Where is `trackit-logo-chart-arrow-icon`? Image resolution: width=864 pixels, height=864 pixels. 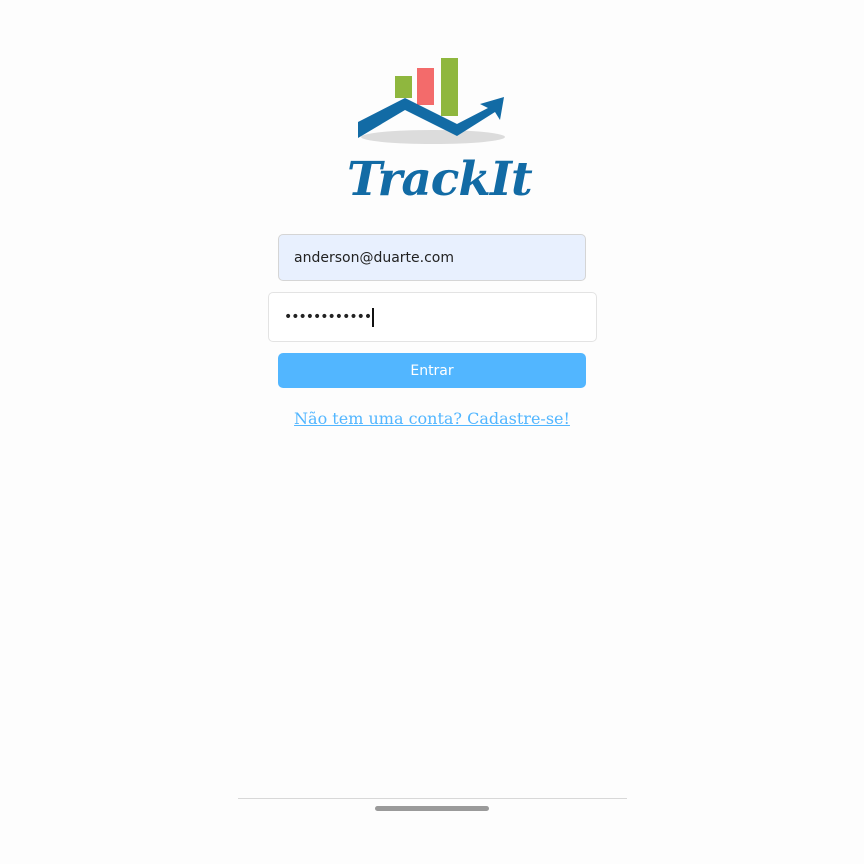 trackit-logo-chart-arrow-icon is located at coordinates (431, 101).